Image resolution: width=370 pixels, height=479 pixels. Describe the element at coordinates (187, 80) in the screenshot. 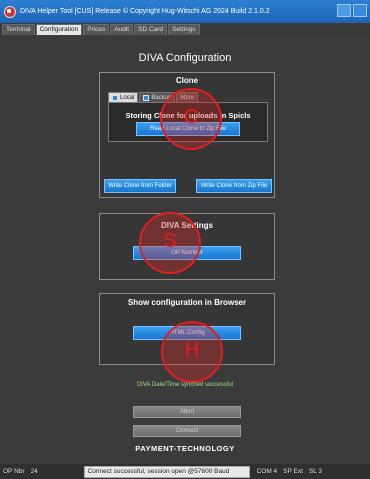

I see `clone-title: Clone` at that location.